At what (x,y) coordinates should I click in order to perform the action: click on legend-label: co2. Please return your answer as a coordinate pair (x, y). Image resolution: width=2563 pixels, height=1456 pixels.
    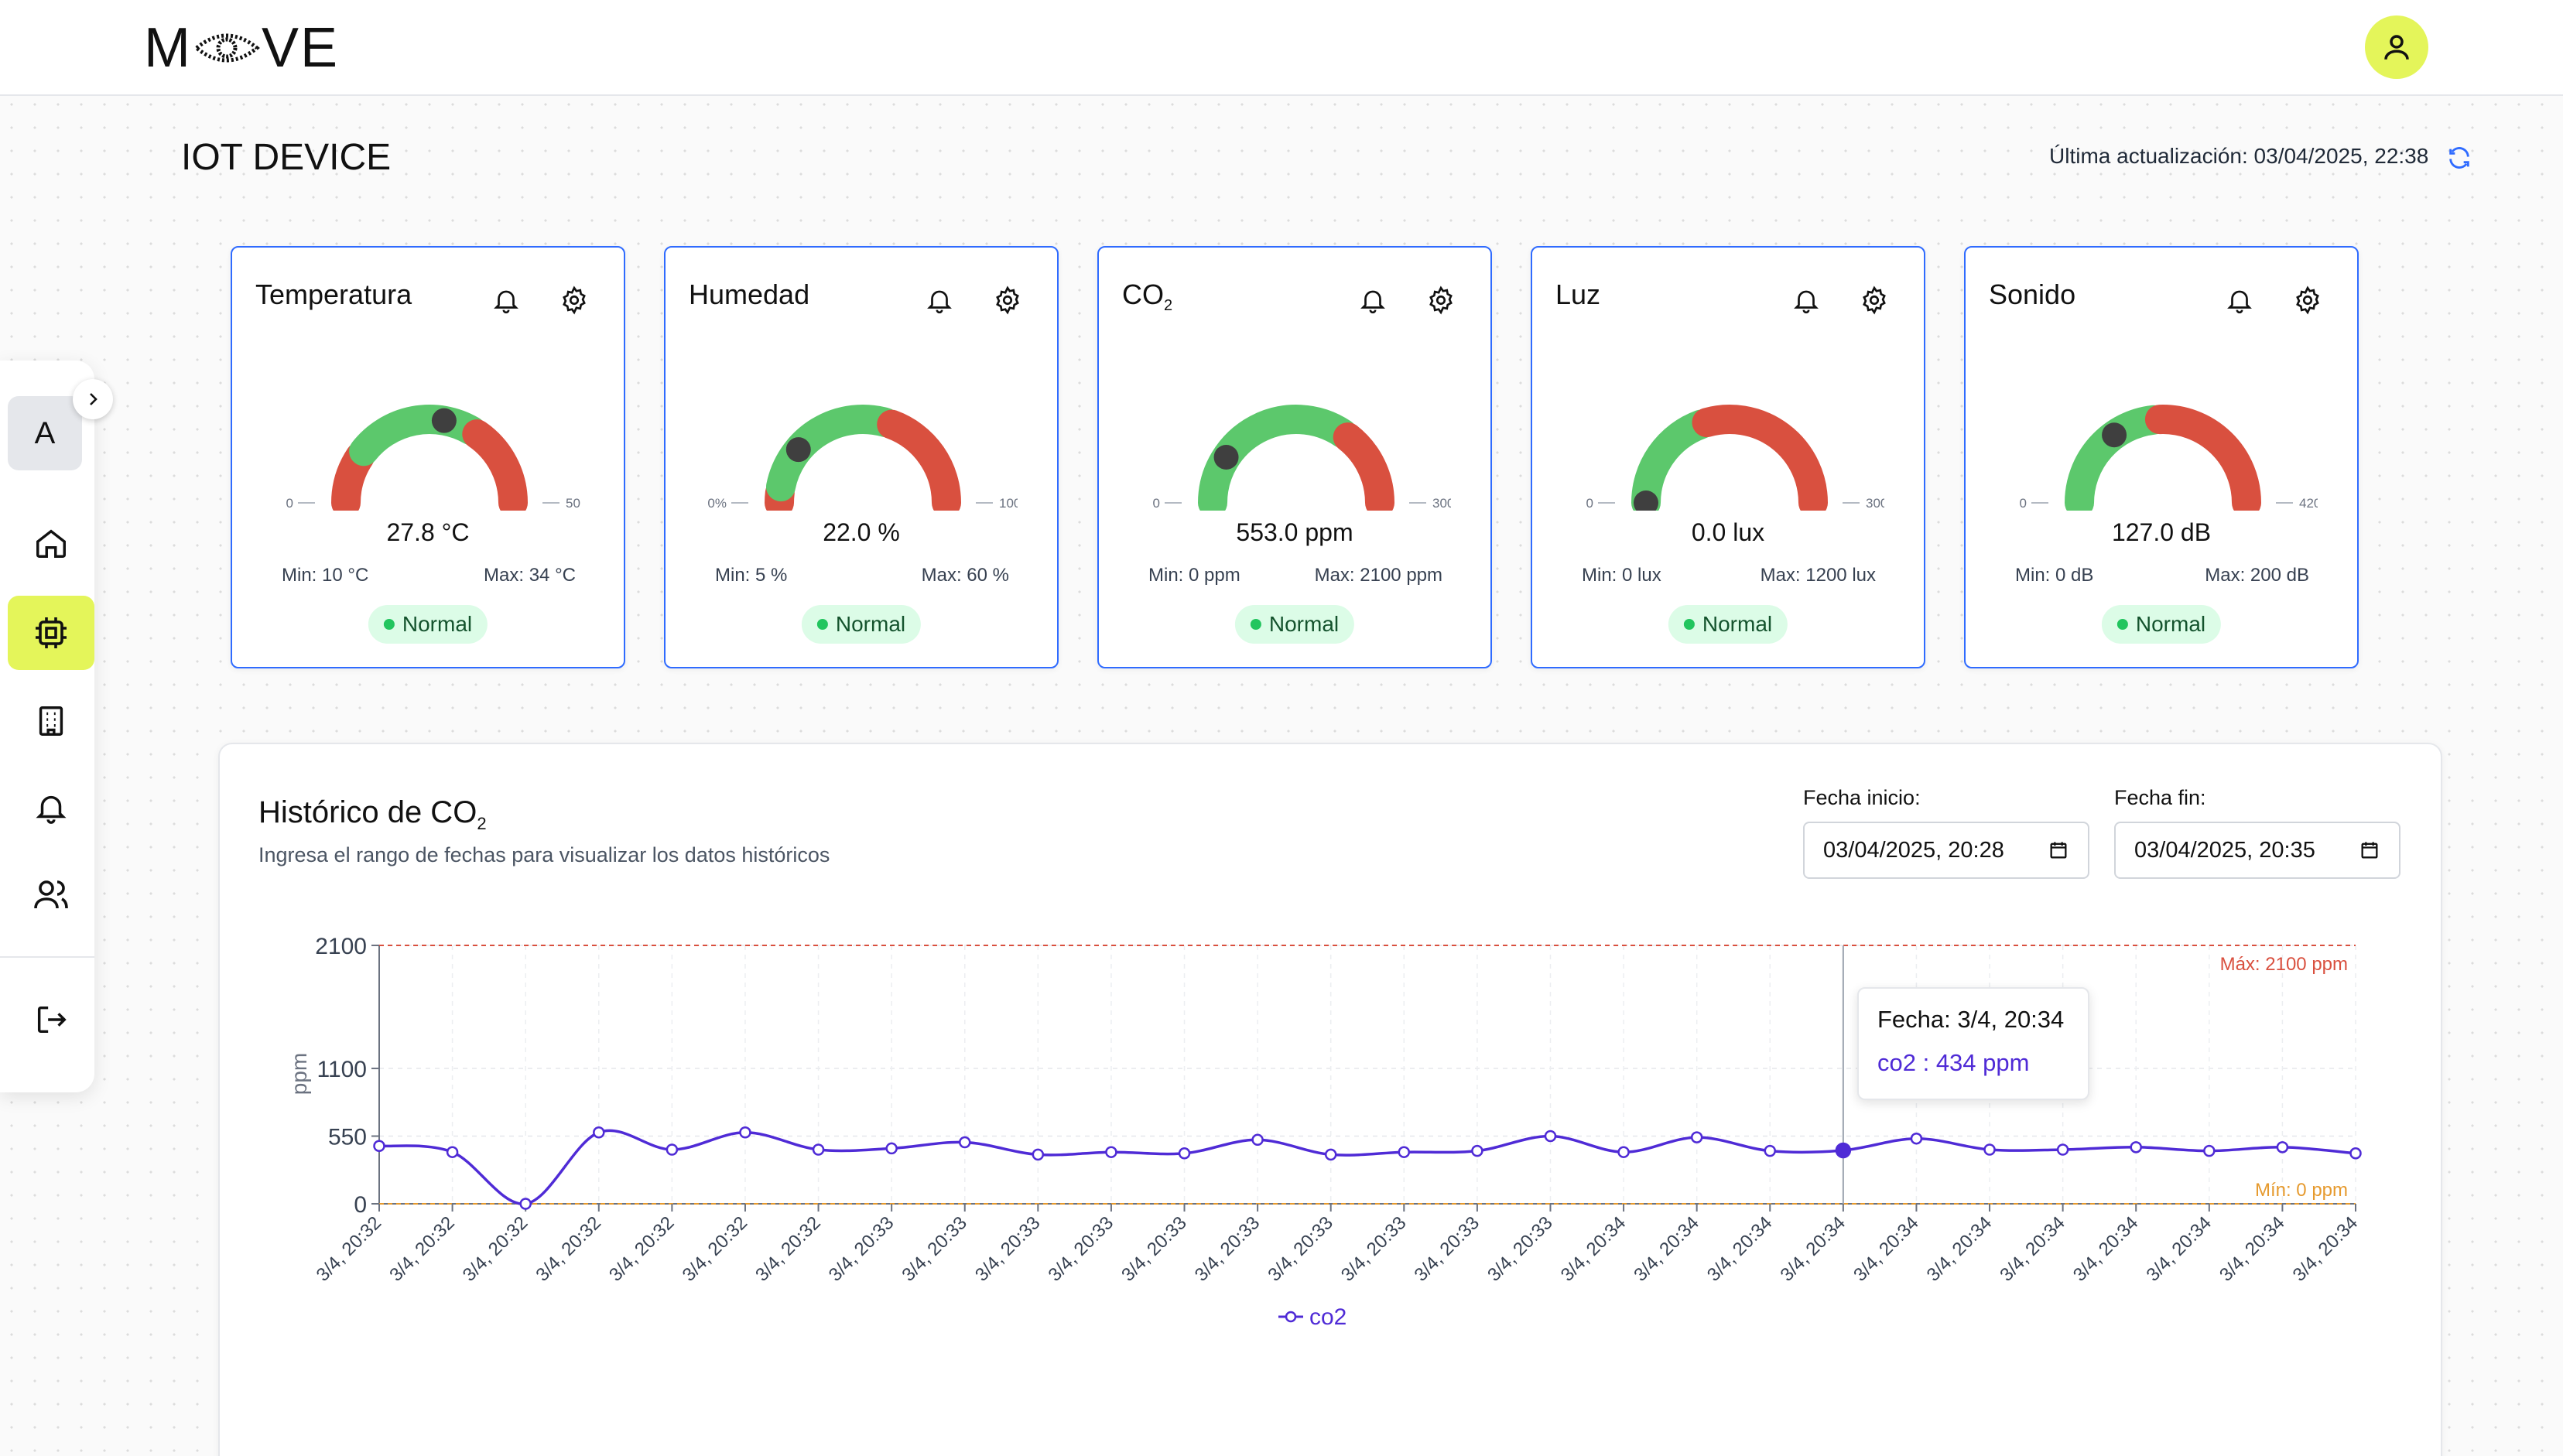
    Looking at the image, I should click on (1328, 1317).